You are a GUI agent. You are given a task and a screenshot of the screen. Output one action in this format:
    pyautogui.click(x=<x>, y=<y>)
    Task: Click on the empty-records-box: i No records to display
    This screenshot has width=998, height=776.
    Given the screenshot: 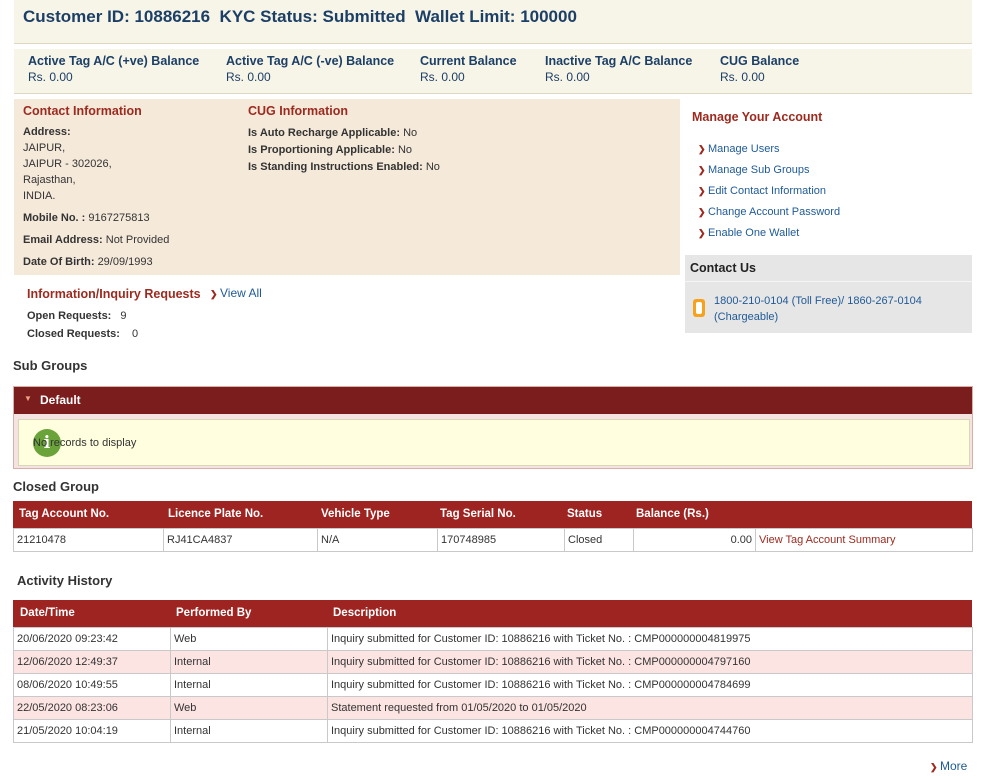 What is the action you would take?
    pyautogui.click(x=494, y=442)
    